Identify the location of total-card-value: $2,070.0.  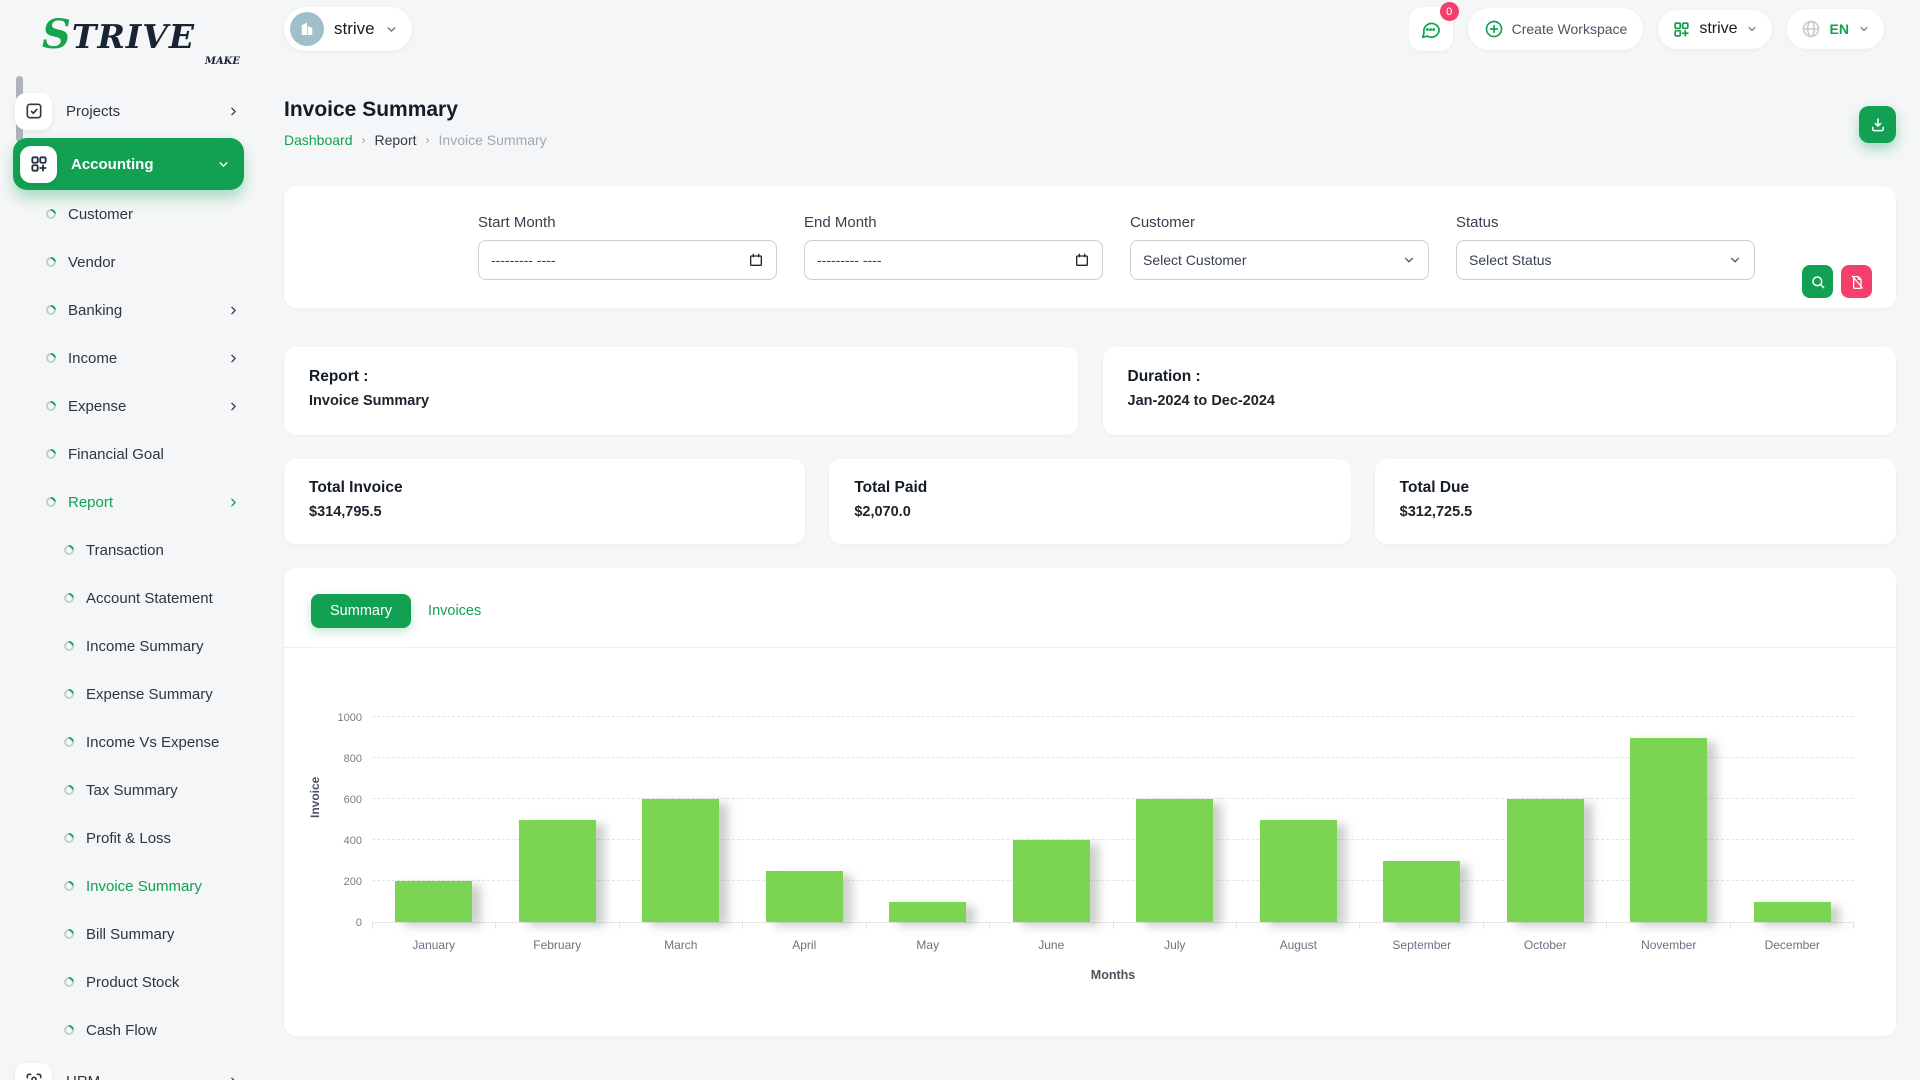
(882, 512).